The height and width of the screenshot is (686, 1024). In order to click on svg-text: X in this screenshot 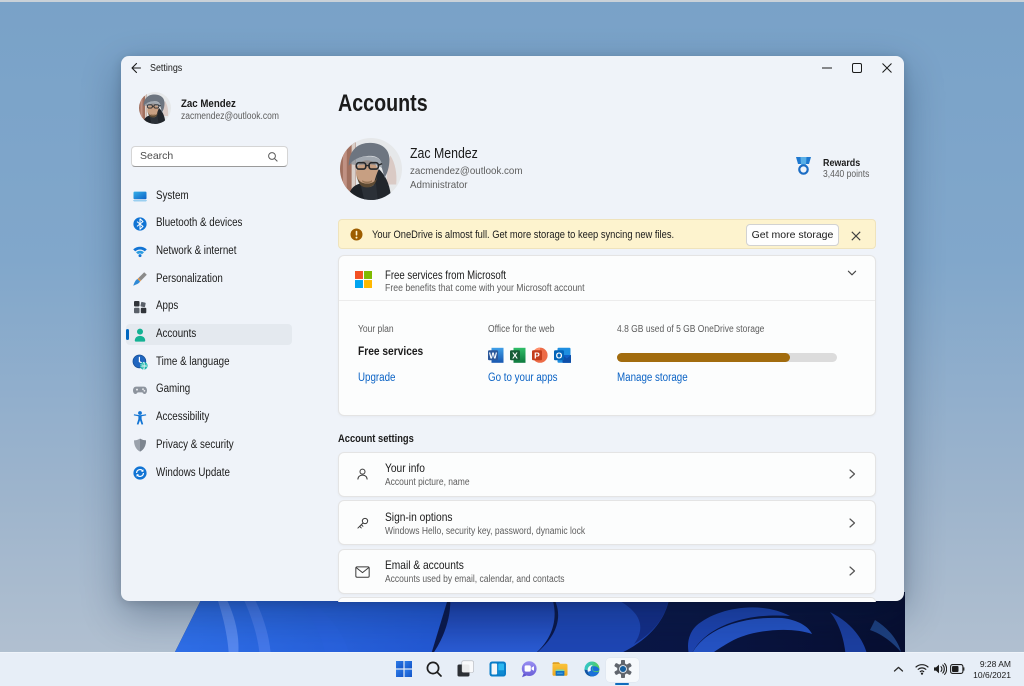, I will do `click(515, 355)`.